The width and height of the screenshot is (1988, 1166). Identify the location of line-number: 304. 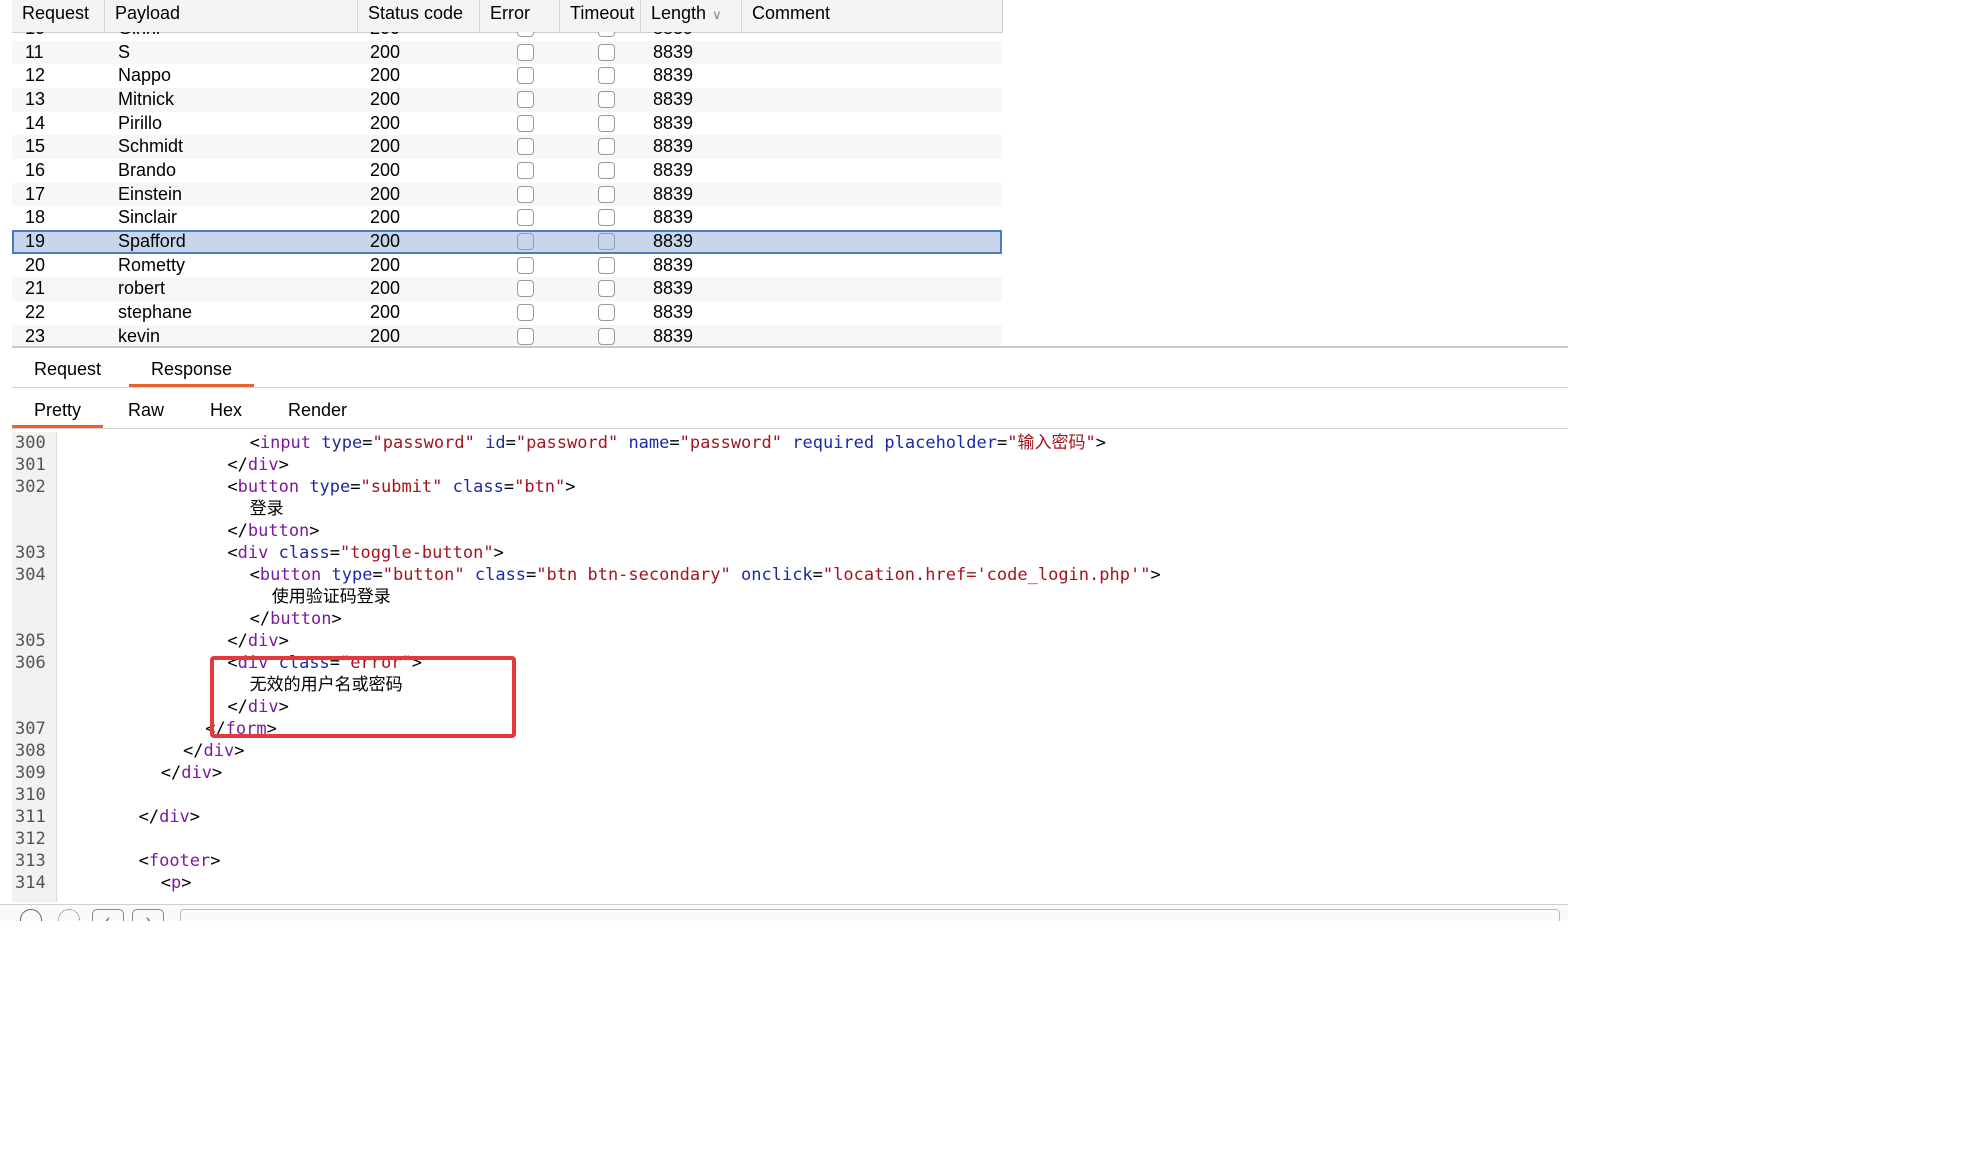
(30, 575).